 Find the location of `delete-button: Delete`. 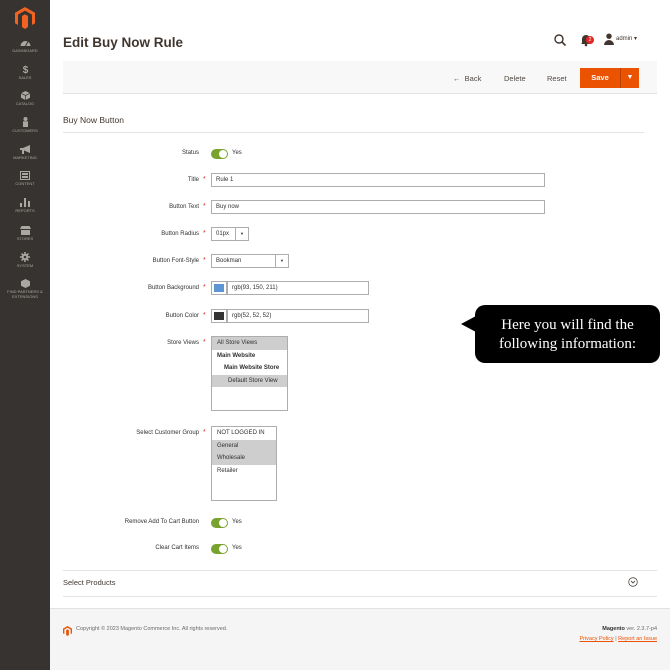

delete-button: Delete is located at coordinates (515, 78).